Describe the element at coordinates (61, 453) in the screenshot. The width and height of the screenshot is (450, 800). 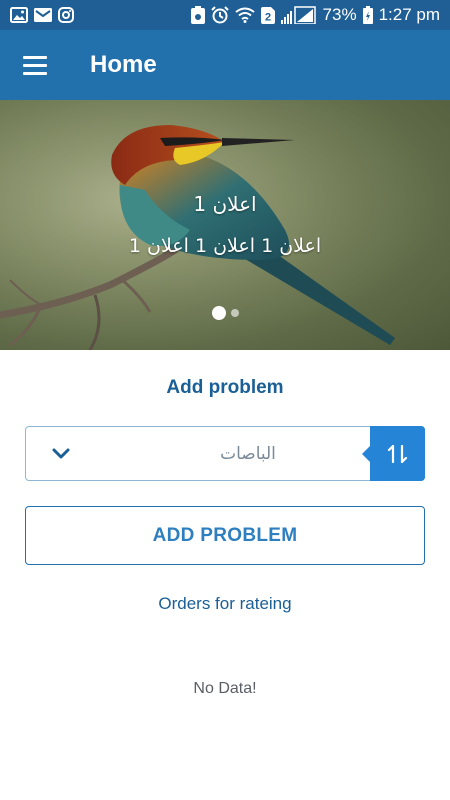
I see `chevron-down-icon` at that location.